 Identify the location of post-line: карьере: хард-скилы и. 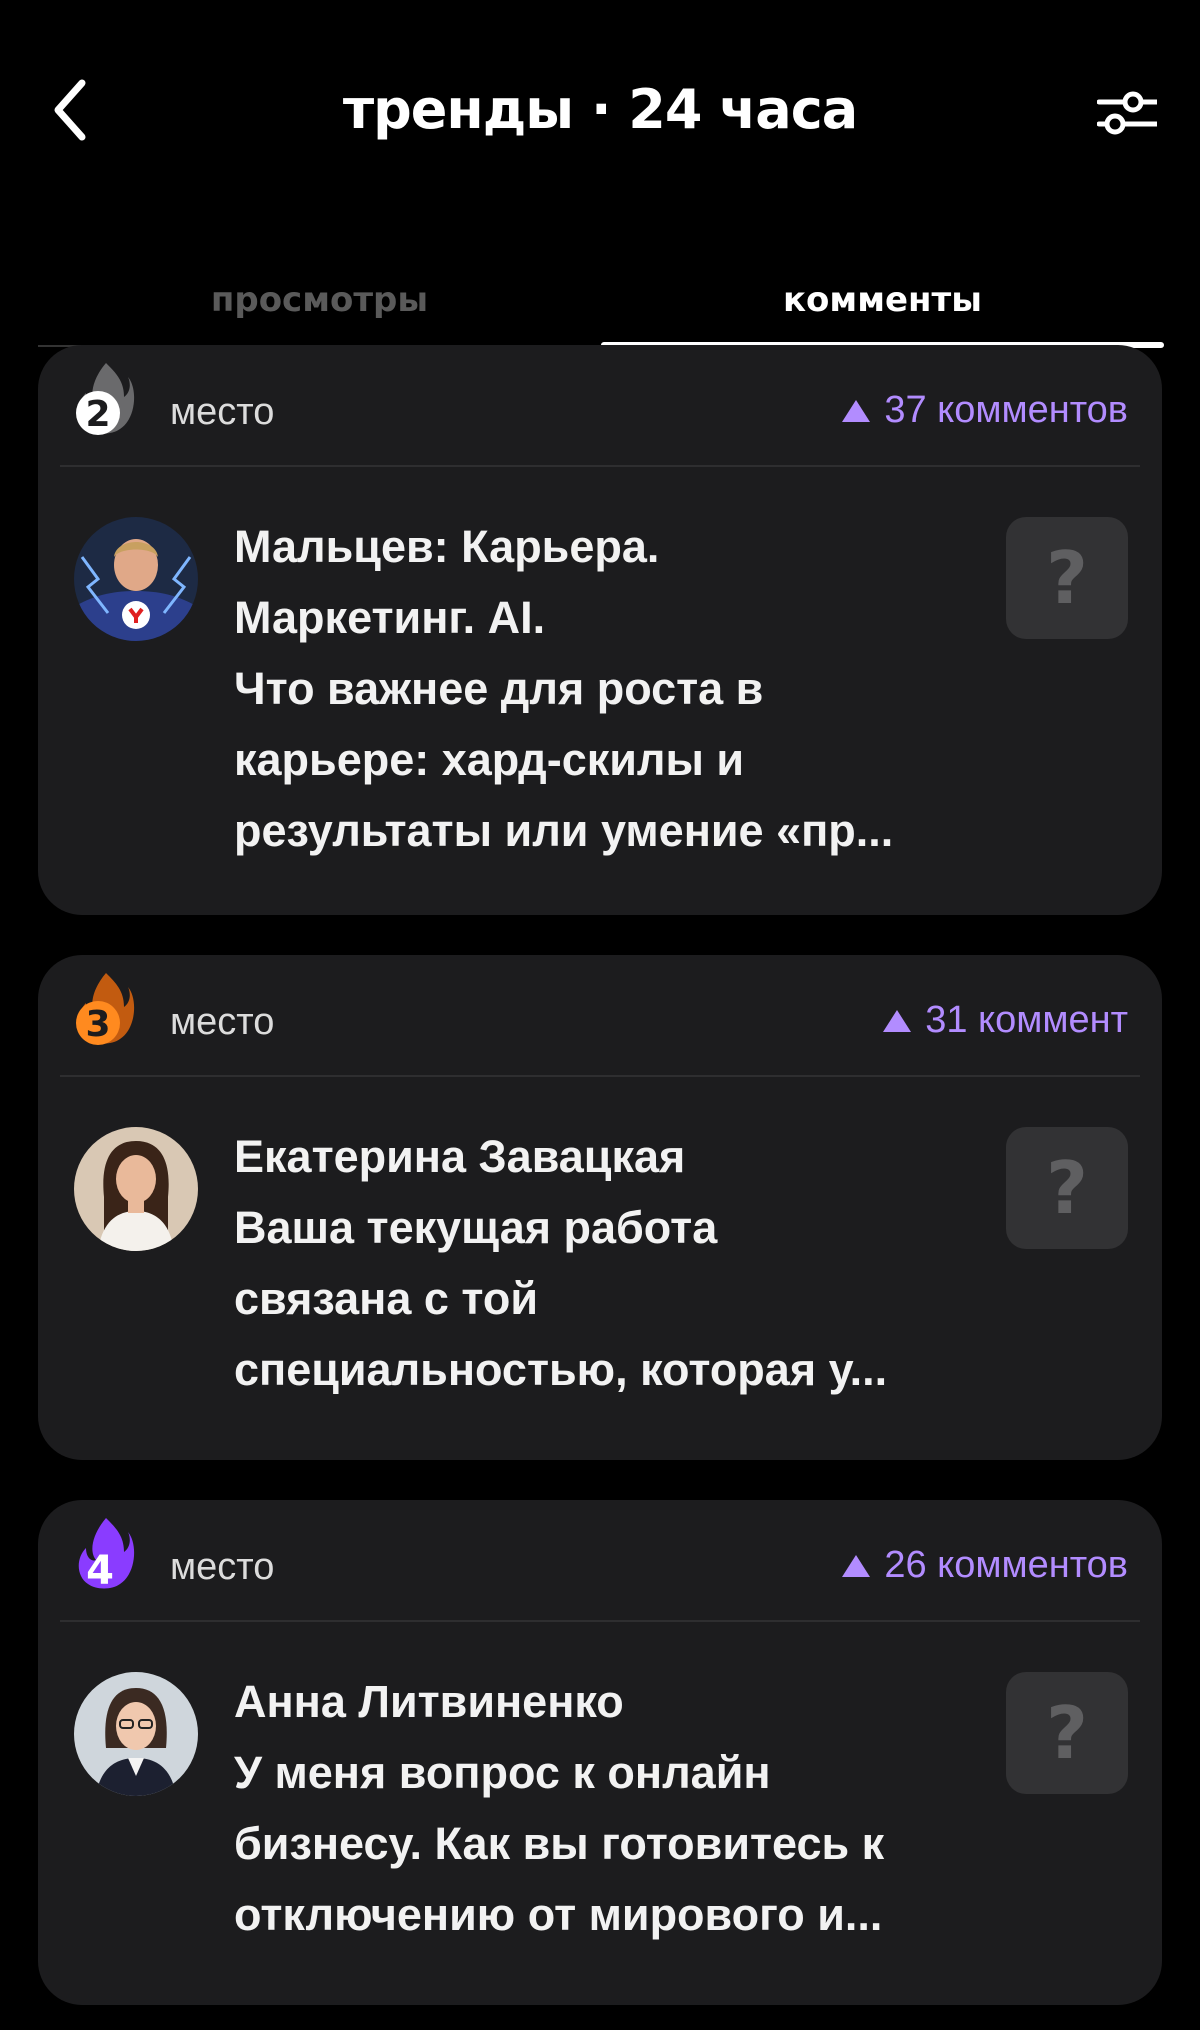
(489, 759).